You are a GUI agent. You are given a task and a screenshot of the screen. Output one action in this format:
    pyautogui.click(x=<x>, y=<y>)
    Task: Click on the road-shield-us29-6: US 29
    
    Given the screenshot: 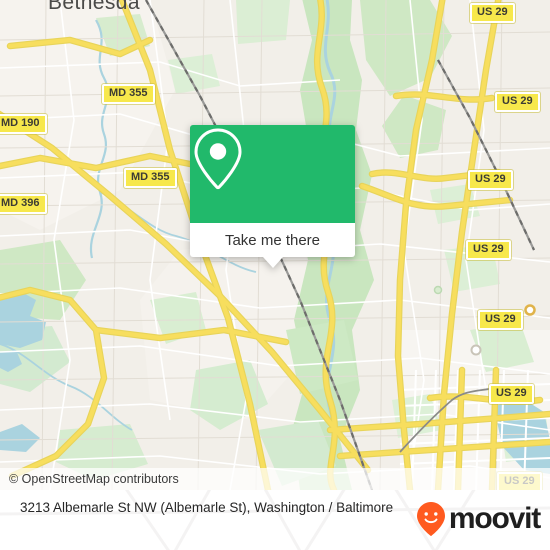 What is the action you would take?
    pyautogui.click(x=511, y=394)
    